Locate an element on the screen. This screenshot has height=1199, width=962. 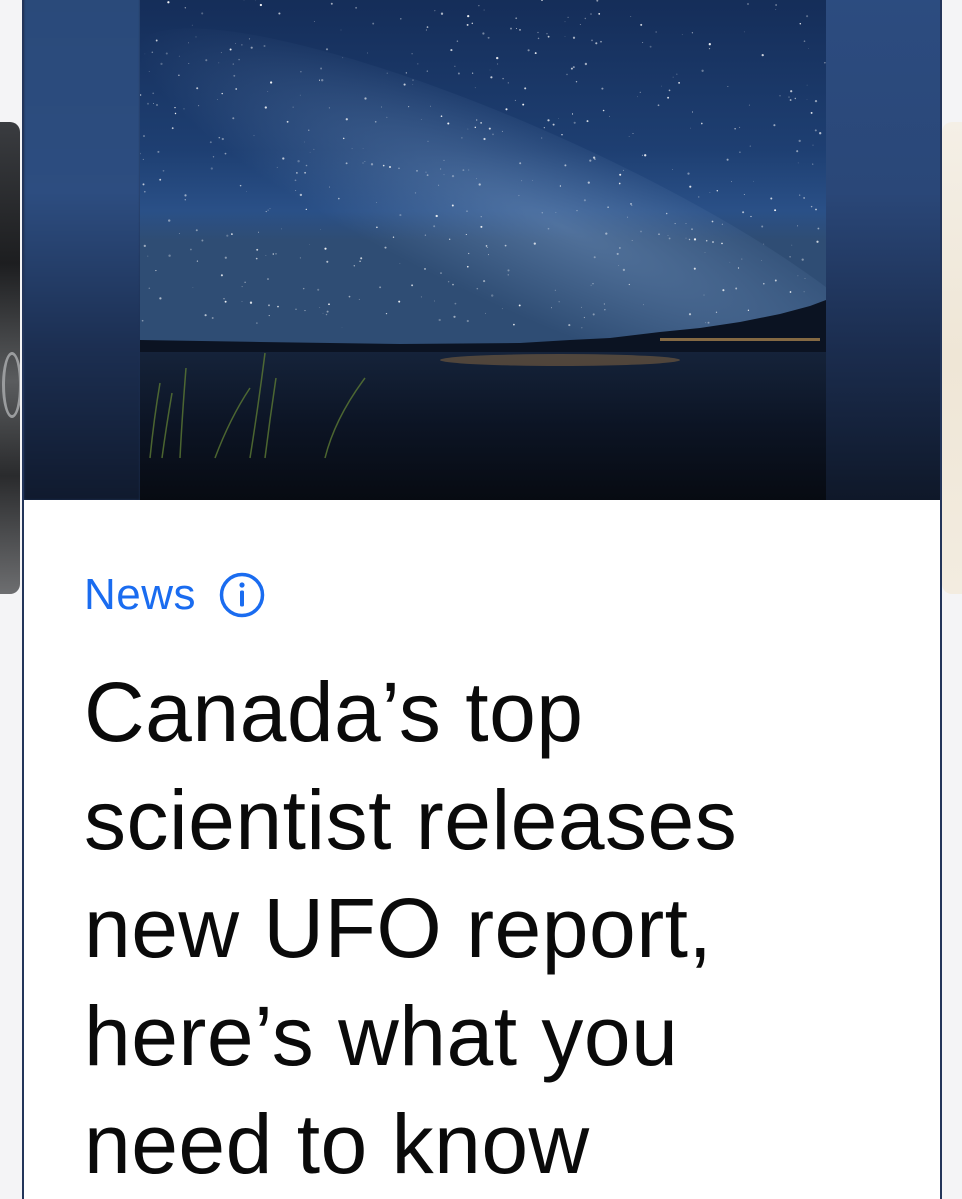
info-circle-icon is located at coordinates (242, 595).